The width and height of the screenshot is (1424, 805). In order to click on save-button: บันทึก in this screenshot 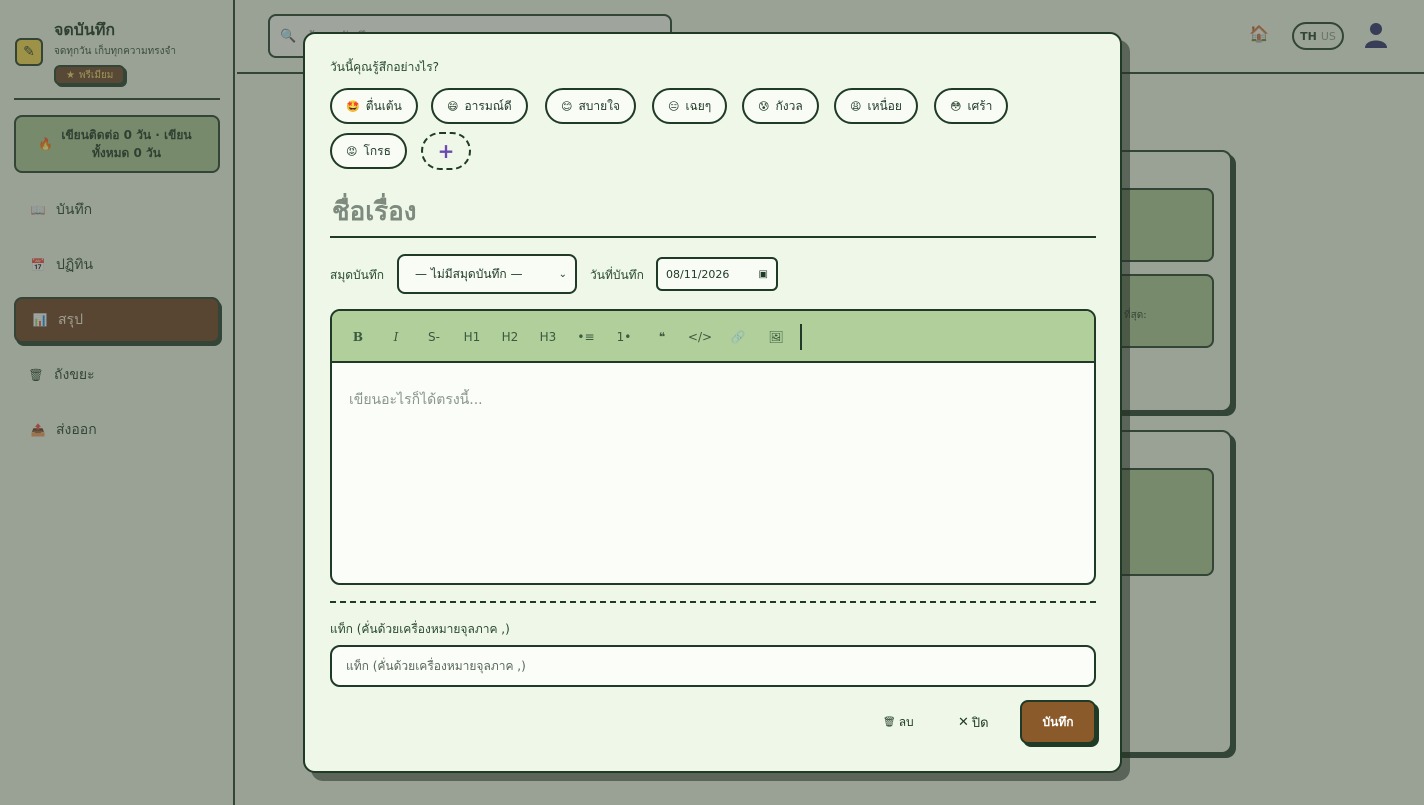, I will do `click(1058, 722)`.